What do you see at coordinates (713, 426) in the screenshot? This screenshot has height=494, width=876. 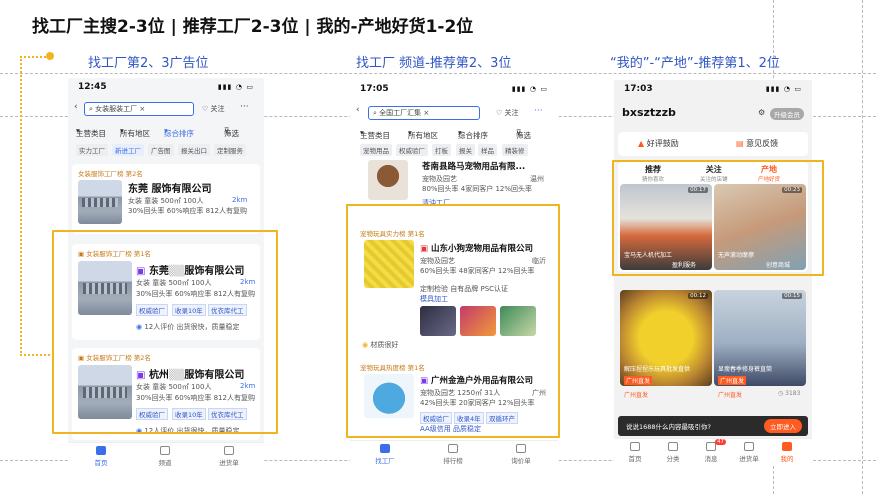 I see `toast-banner: 说说1688什么内容最吸引你? 立即进入` at bounding box center [713, 426].